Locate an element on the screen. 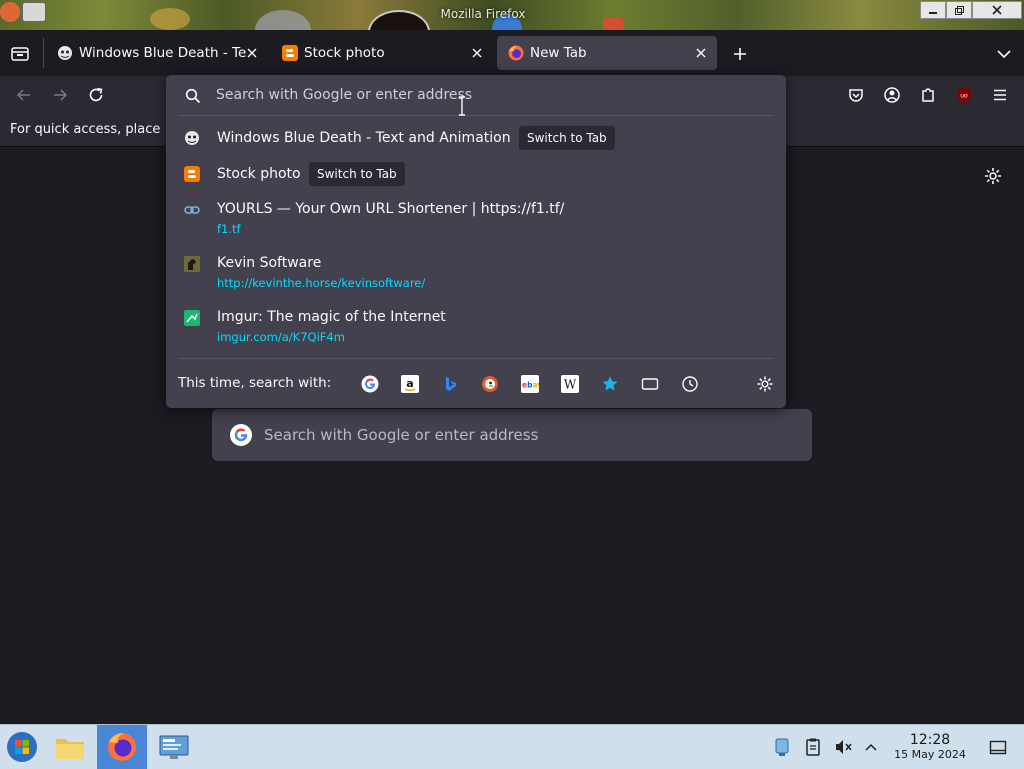 The width and height of the screenshot is (1024, 769). pocket-button is located at coordinates (856, 95).